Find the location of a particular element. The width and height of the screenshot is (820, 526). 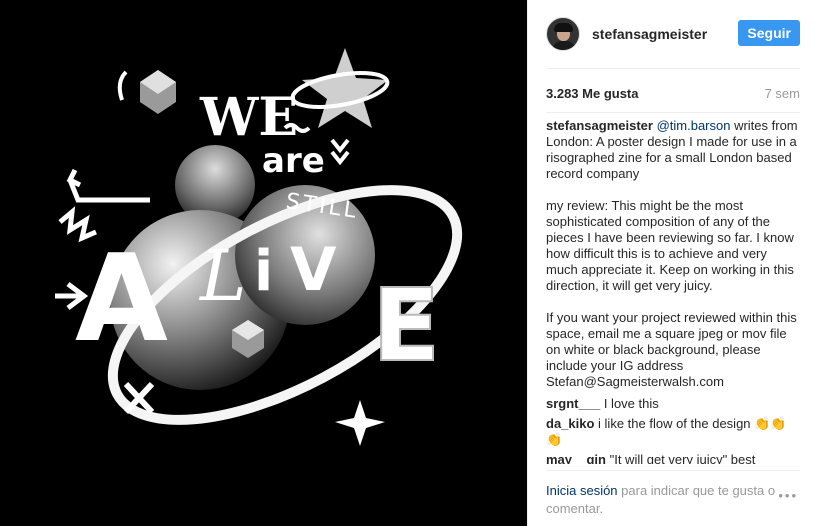

comment-username: may__gin is located at coordinates (576, 458).